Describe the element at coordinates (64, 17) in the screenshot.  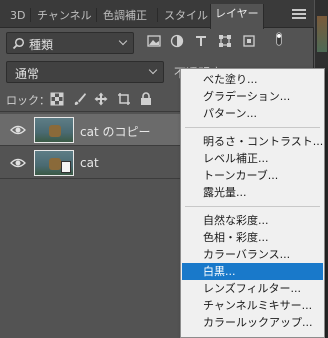
I see `tab-channels: チャンネル` at that location.